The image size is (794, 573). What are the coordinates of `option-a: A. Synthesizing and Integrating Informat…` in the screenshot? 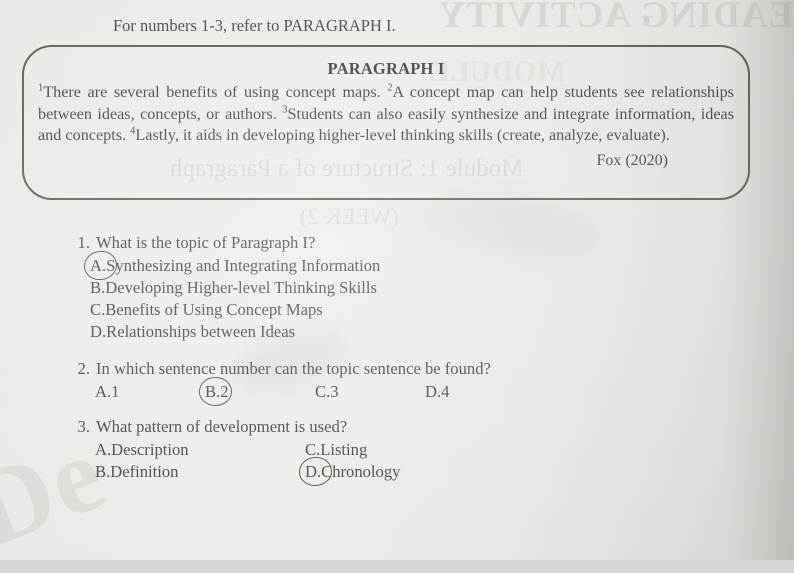 It's located at (235, 266).